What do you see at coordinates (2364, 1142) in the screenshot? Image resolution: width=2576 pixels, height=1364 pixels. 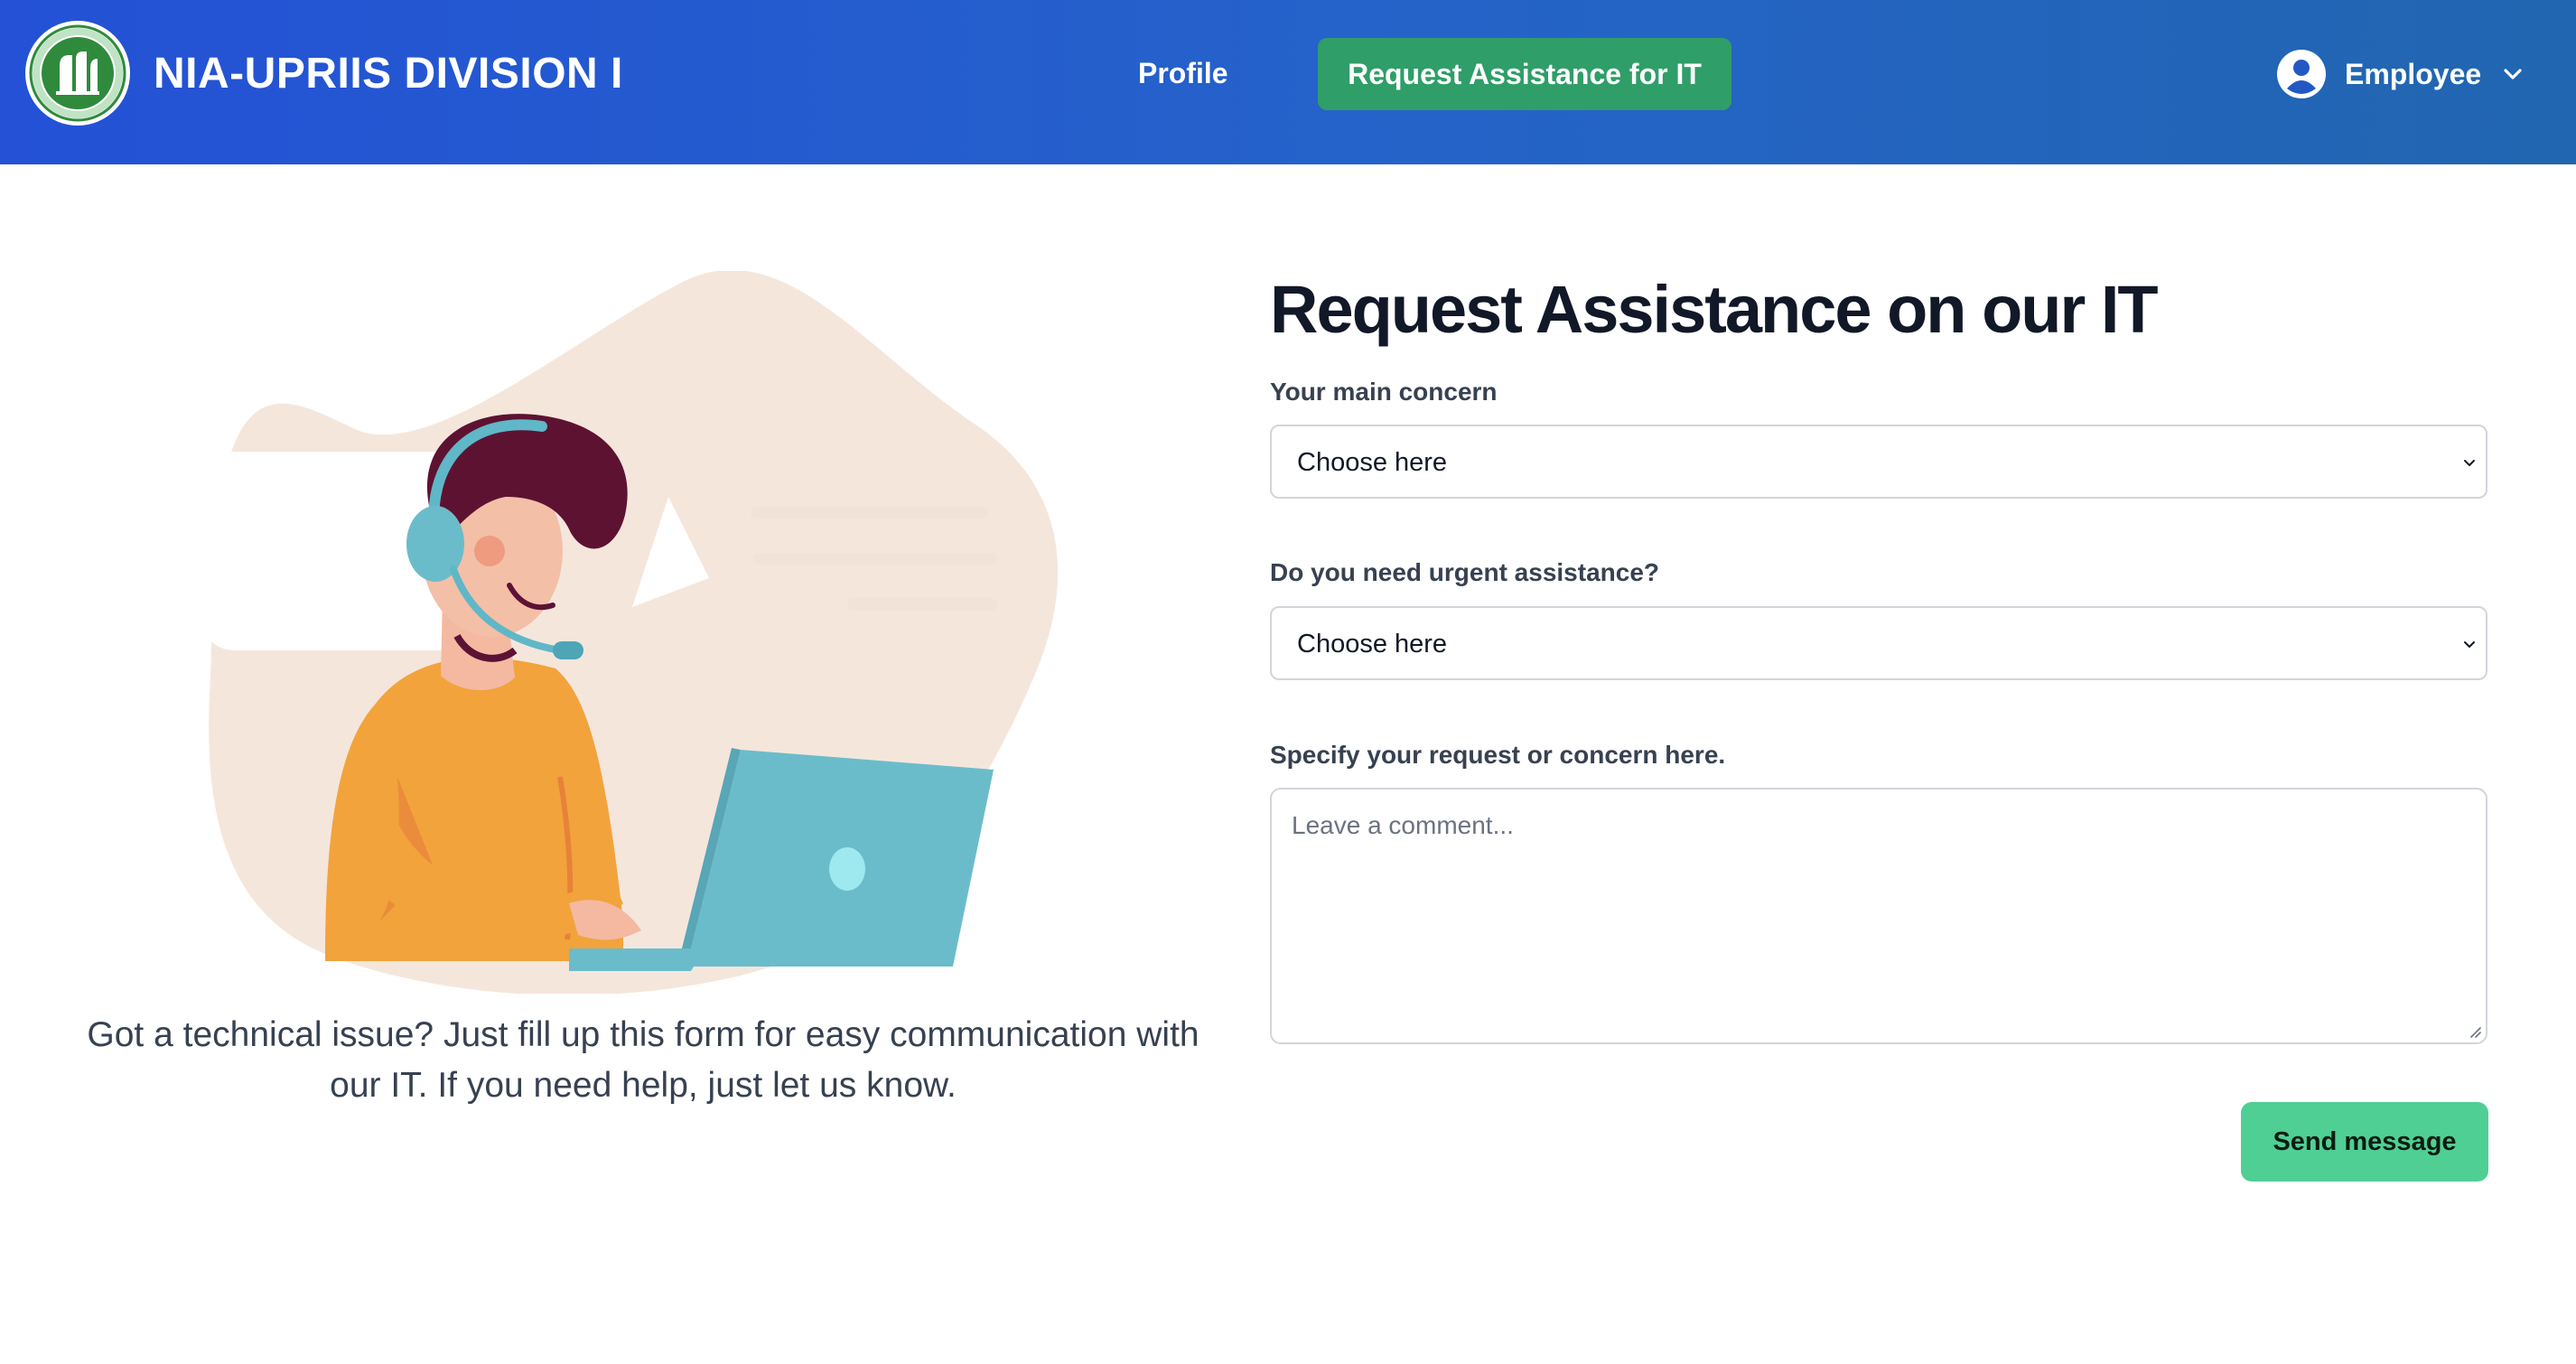 I see `send-message-button: Send message` at bounding box center [2364, 1142].